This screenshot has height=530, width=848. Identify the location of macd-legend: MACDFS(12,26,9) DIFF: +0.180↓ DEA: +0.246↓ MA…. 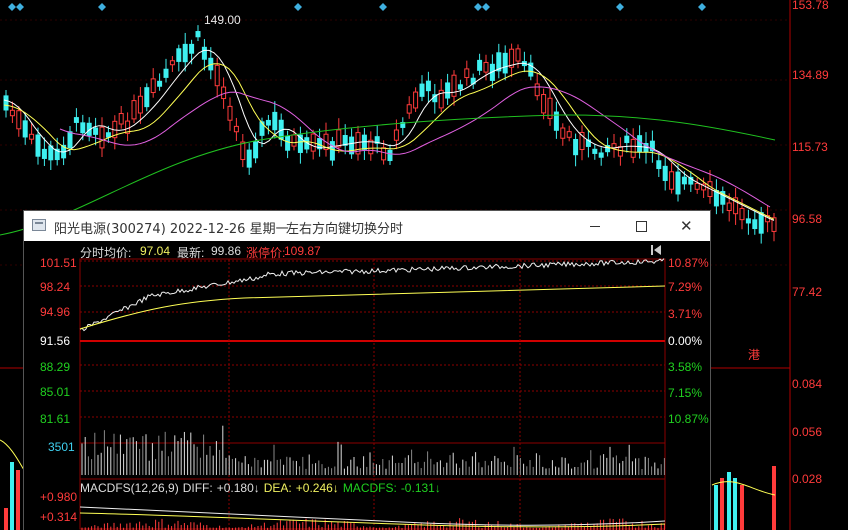
(262, 488).